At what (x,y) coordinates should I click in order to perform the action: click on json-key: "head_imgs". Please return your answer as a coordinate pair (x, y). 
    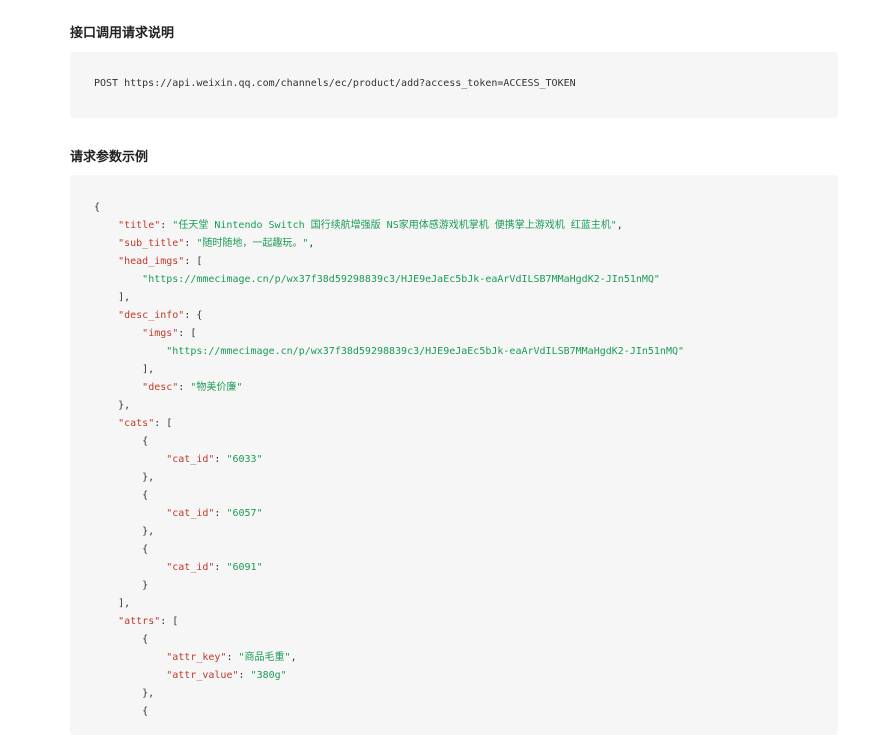
    Looking at the image, I should click on (151, 261).